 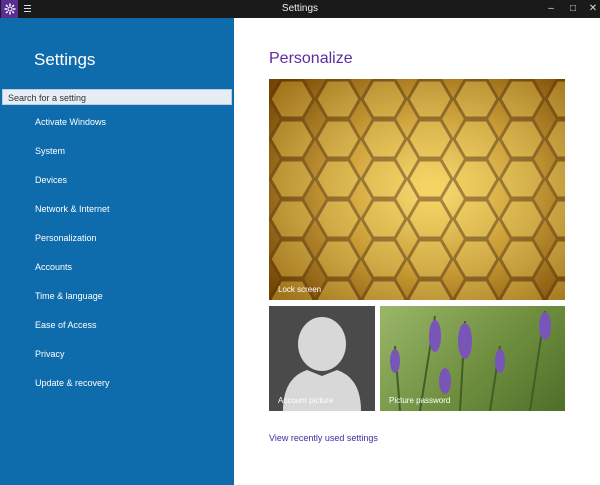 What do you see at coordinates (70, 122) in the screenshot?
I see `sidebar-item-activate-windows: Activate Windows` at bounding box center [70, 122].